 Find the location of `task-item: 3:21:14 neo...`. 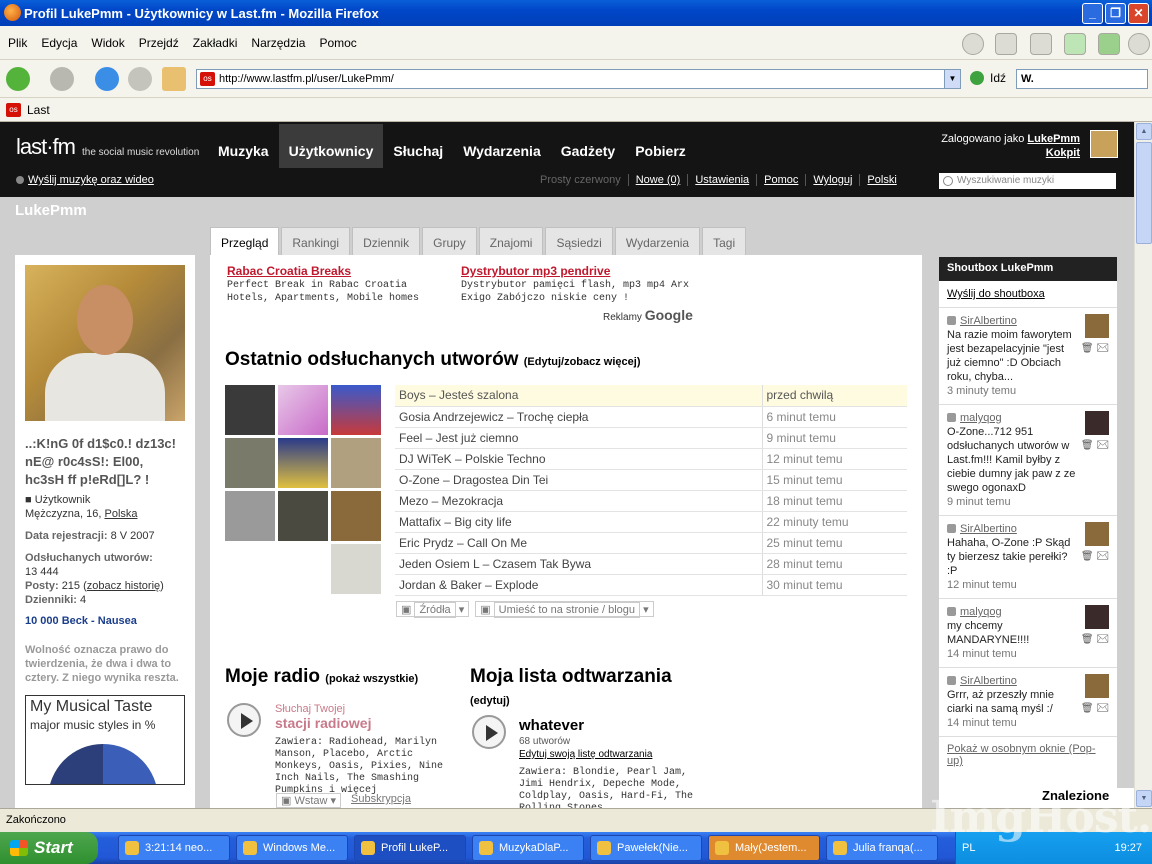

task-item: 3:21:14 neo... is located at coordinates (174, 848).